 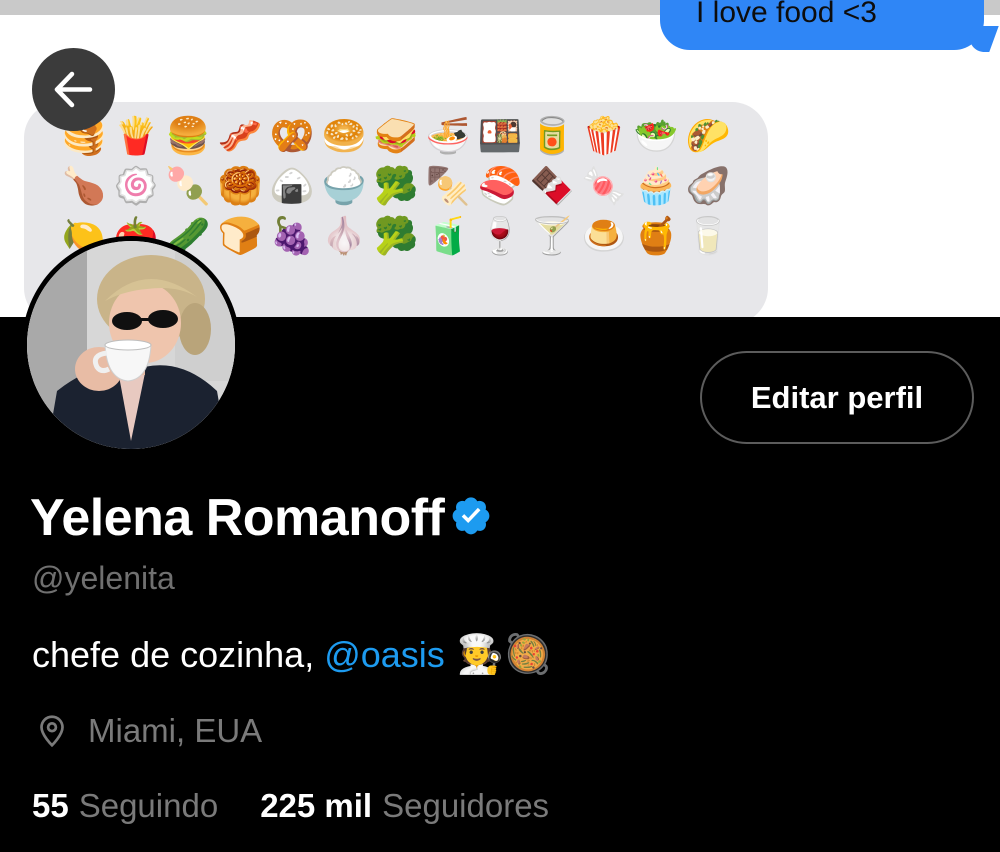 I want to click on food-emoji: 🦪, so click(x=708, y=186).